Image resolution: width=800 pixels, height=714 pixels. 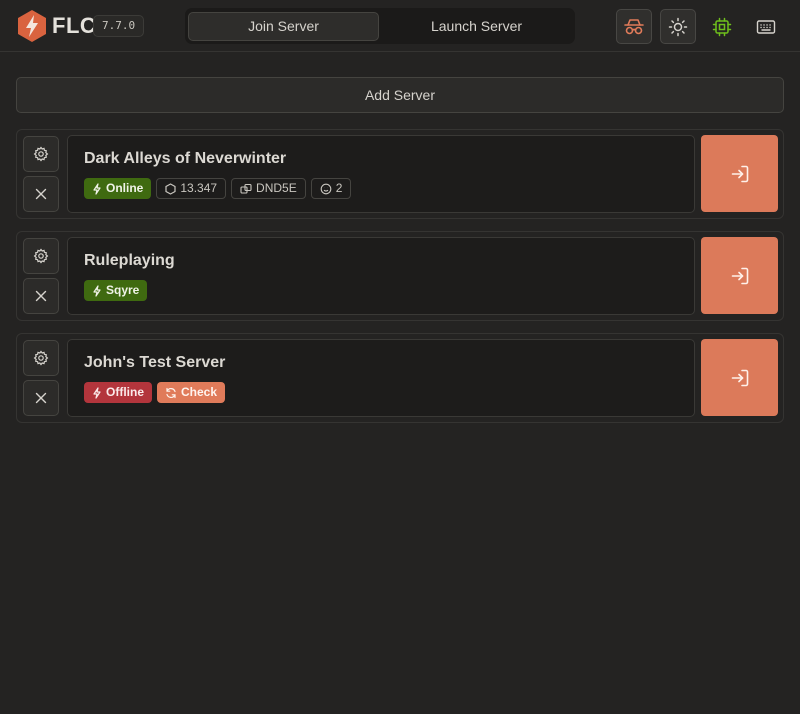 I want to click on version-info-badge: 13.347, so click(x=191, y=188).